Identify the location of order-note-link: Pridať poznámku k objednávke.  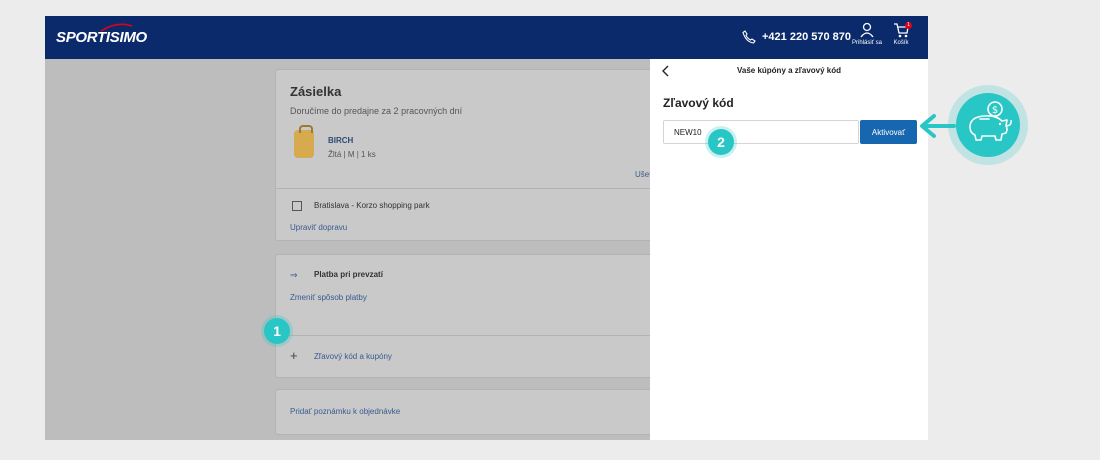
(345, 411).